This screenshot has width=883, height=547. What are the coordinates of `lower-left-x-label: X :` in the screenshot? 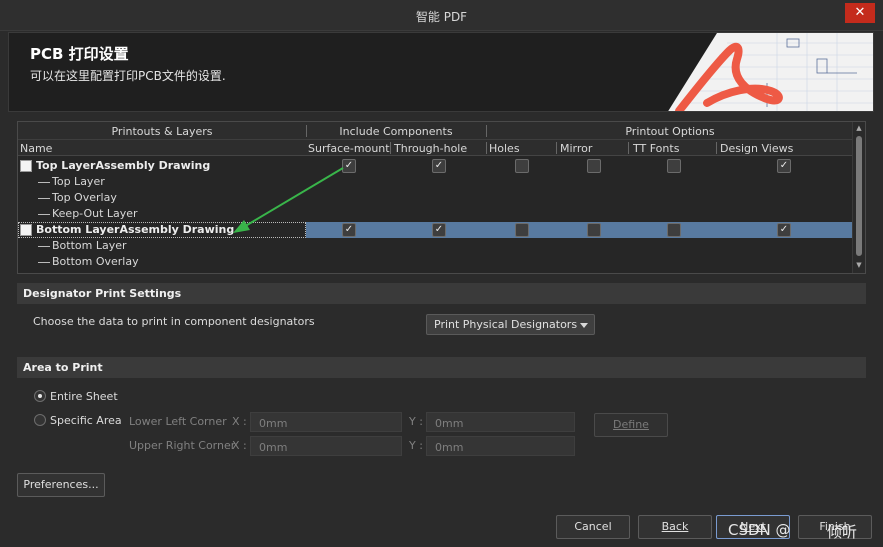 It's located at (239, 421).